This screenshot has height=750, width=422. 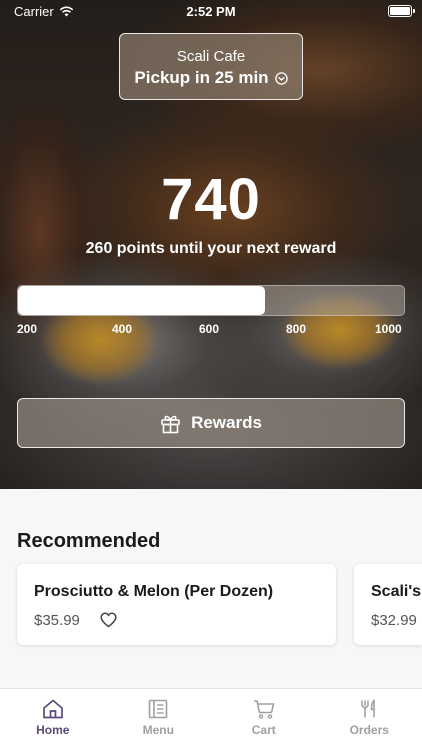 What do you see at coordinates (142, 300) in the screenshot?
I see `points-progress-fill` at bounding box center [142, 300].